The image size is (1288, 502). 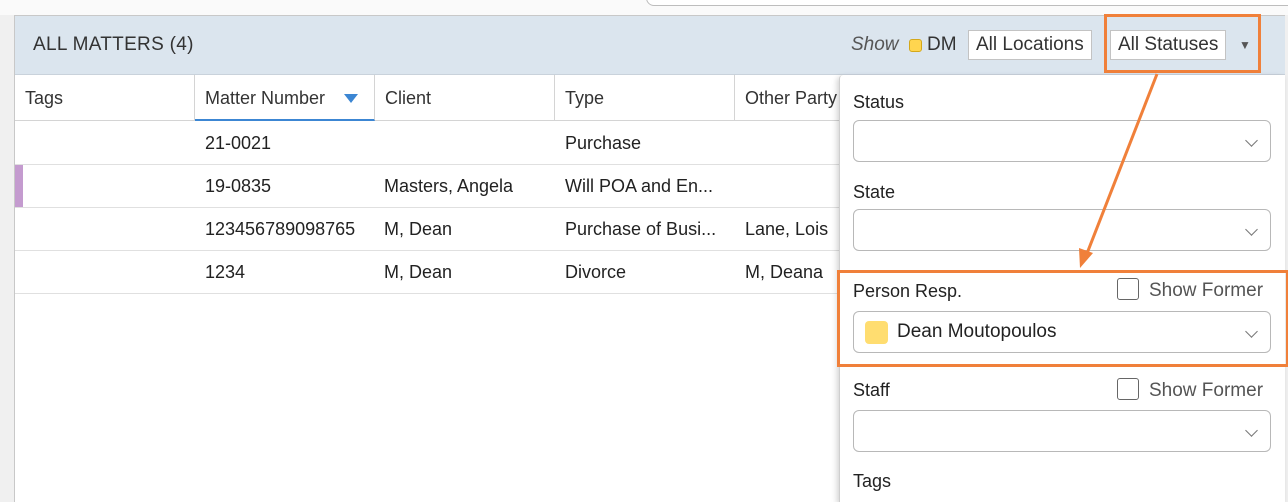 What do you see at coordinates (879, 102) in the screenshot?
I see `status-label: Status` at bounding box center [879, 102].